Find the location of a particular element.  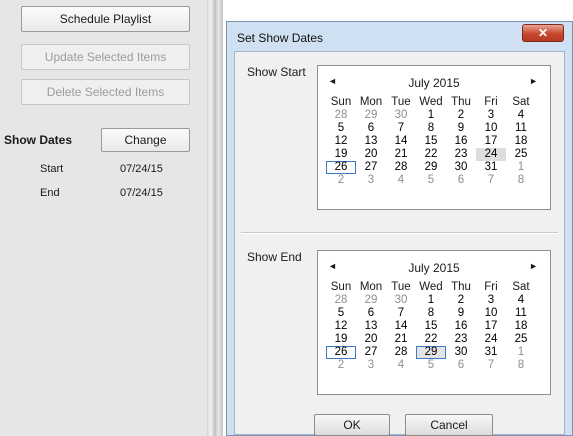

delete-selected-items-button: Delete Selected Items is located at coordinates (105, 92).